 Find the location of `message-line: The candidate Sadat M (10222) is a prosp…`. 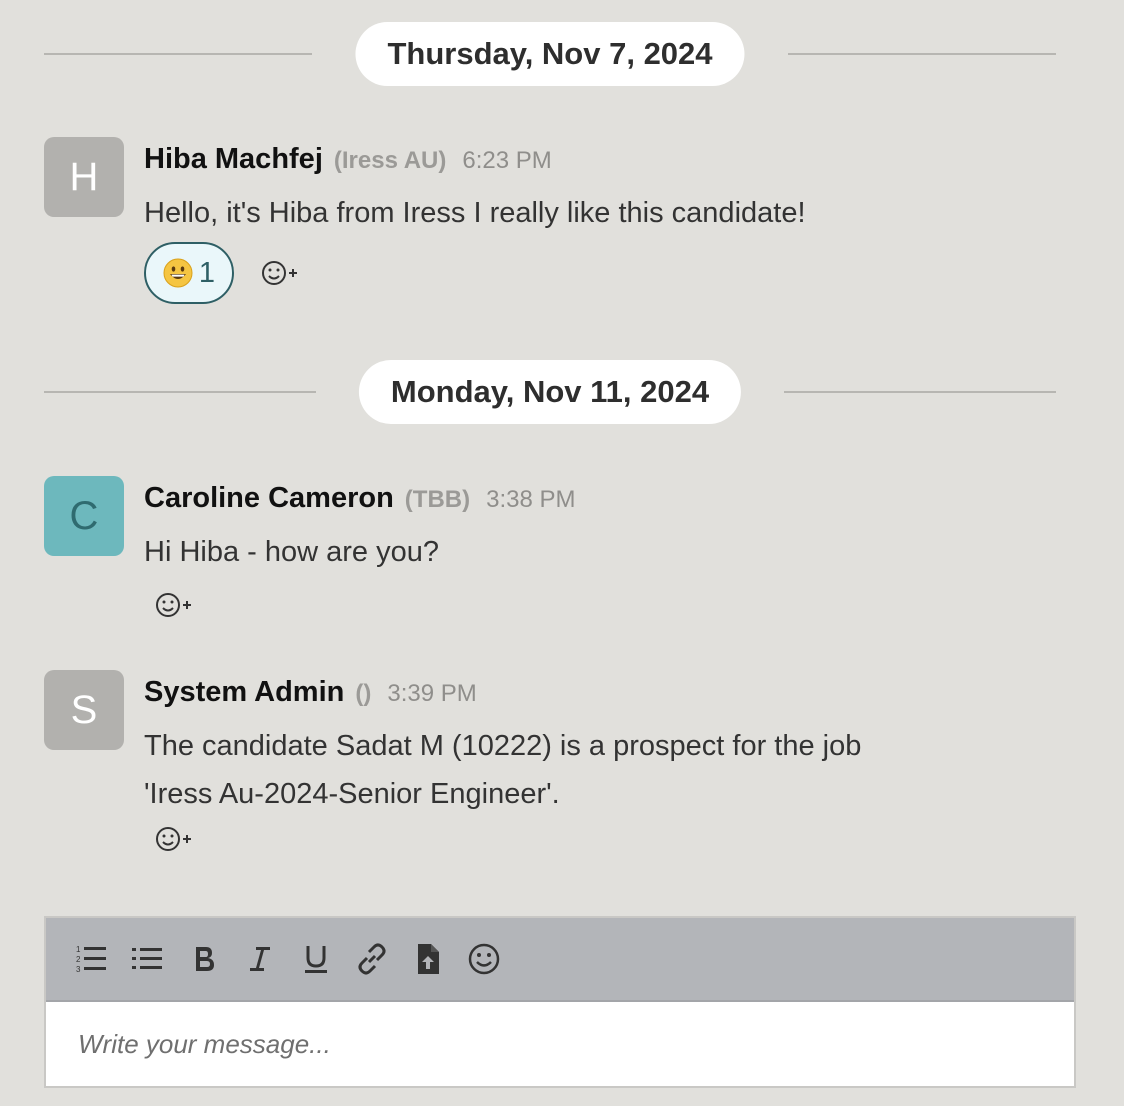

message-line: The candidate Sadat M (10222) is a prosp… is located at coordinates (503, 746).